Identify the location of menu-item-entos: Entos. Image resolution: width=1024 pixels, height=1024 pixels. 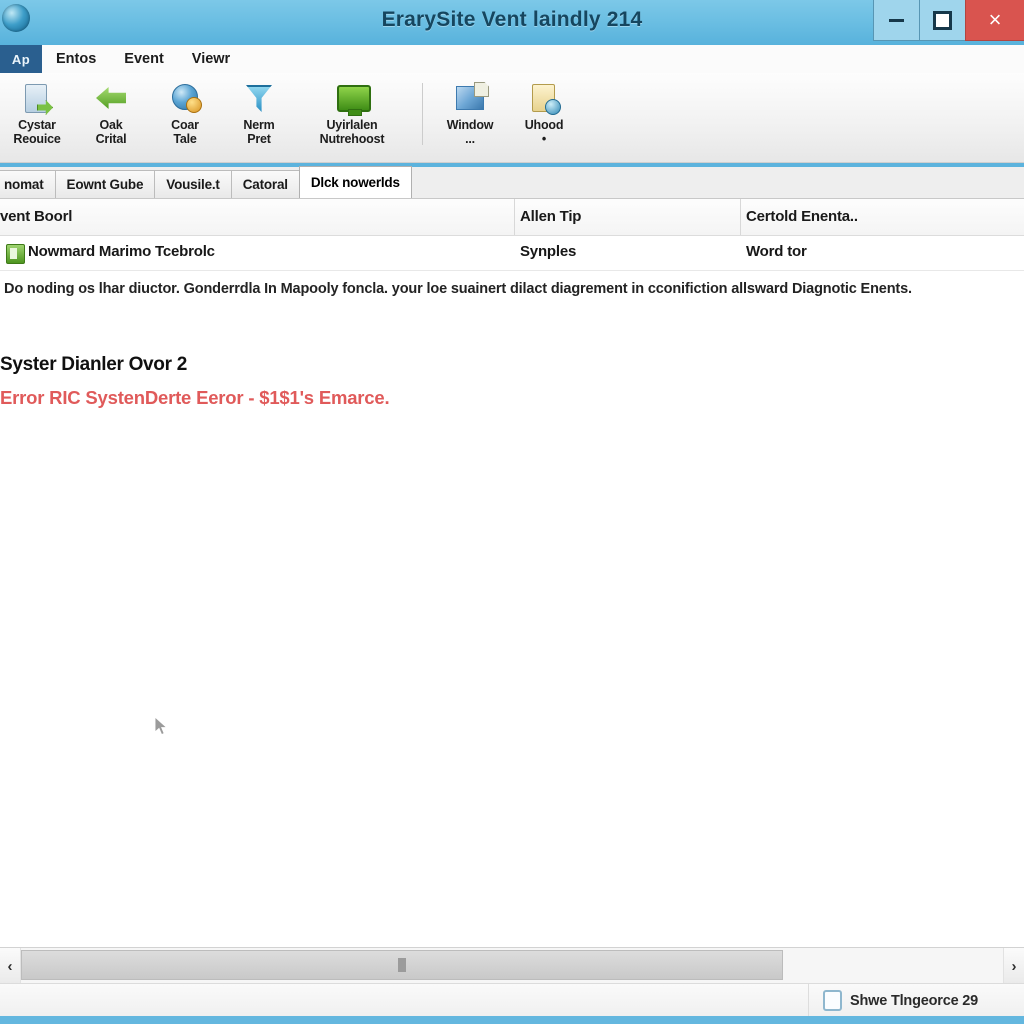
(76, 59).